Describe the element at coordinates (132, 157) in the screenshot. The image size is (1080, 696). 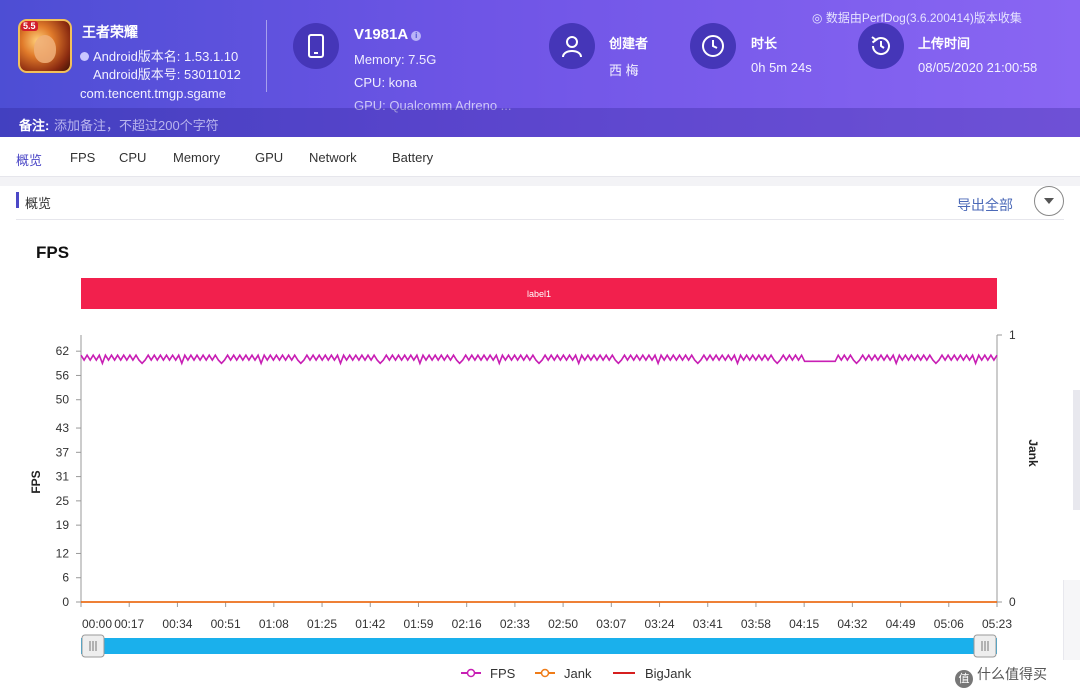
I see `tab-cpu: CPU` at that location.